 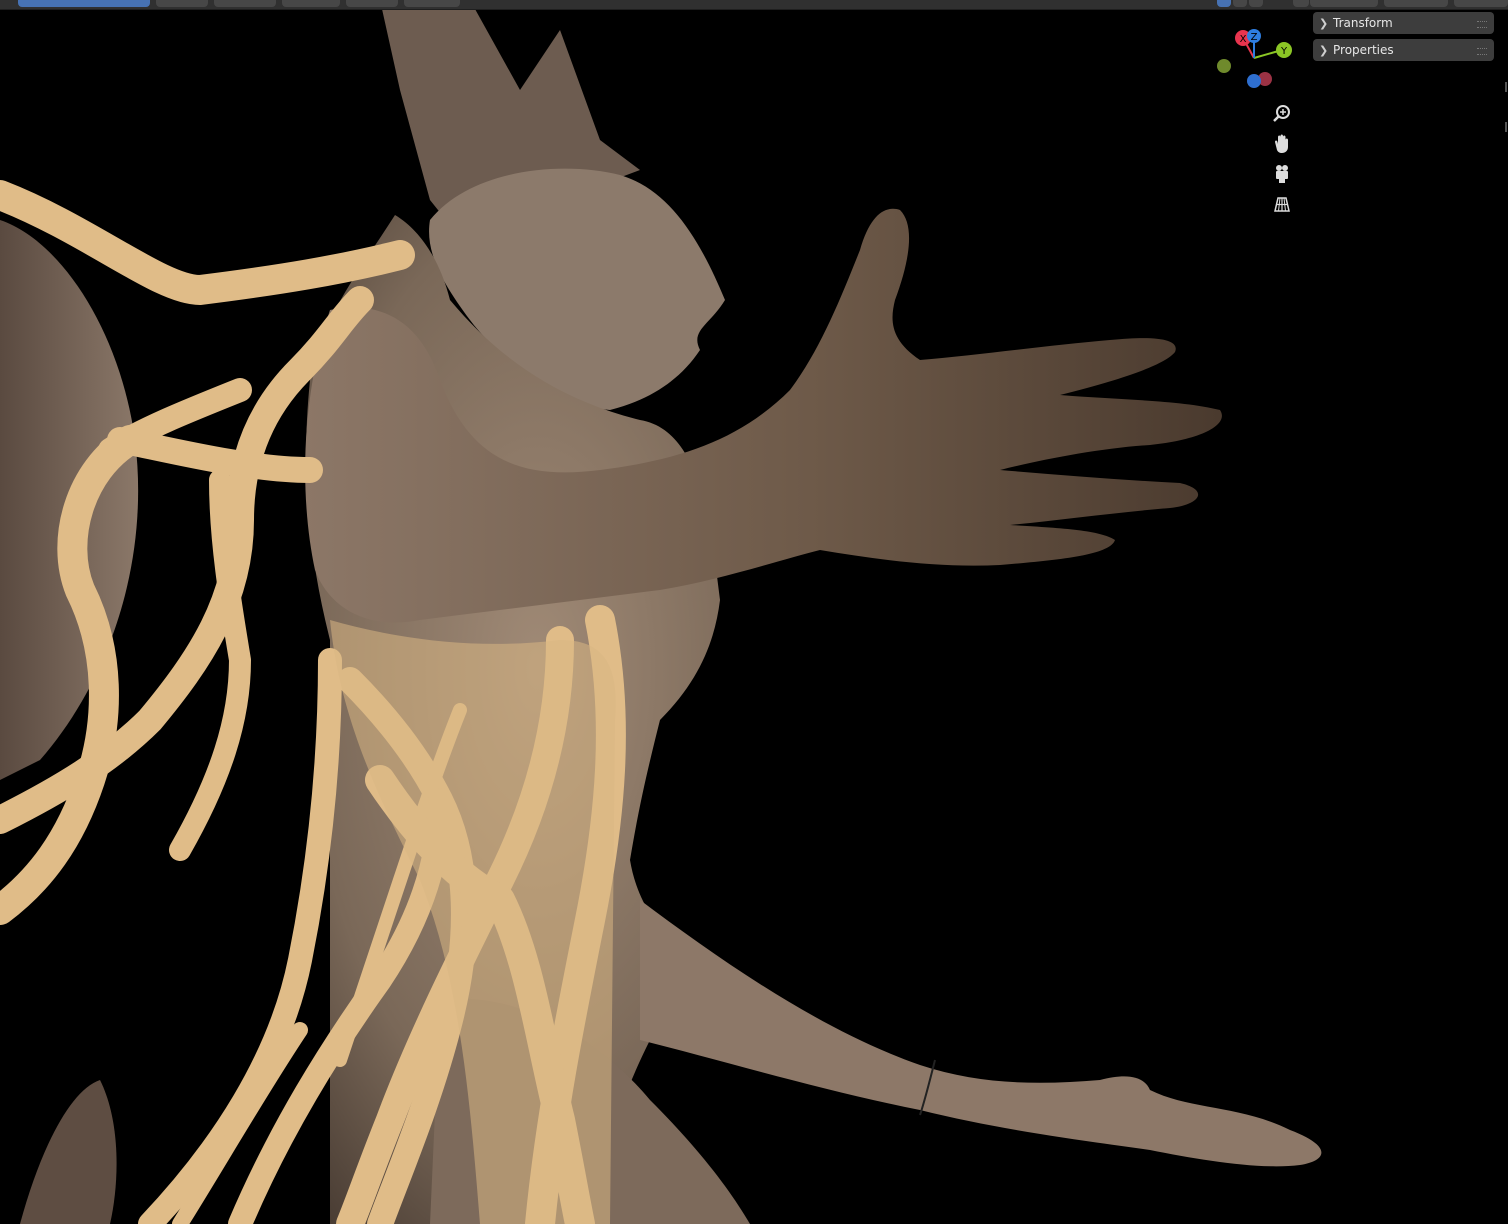 What do you see at coordinates (981, 1033) in the screenshot?
I see `lower-arm-mesh` at bounding box center [981, 1033].